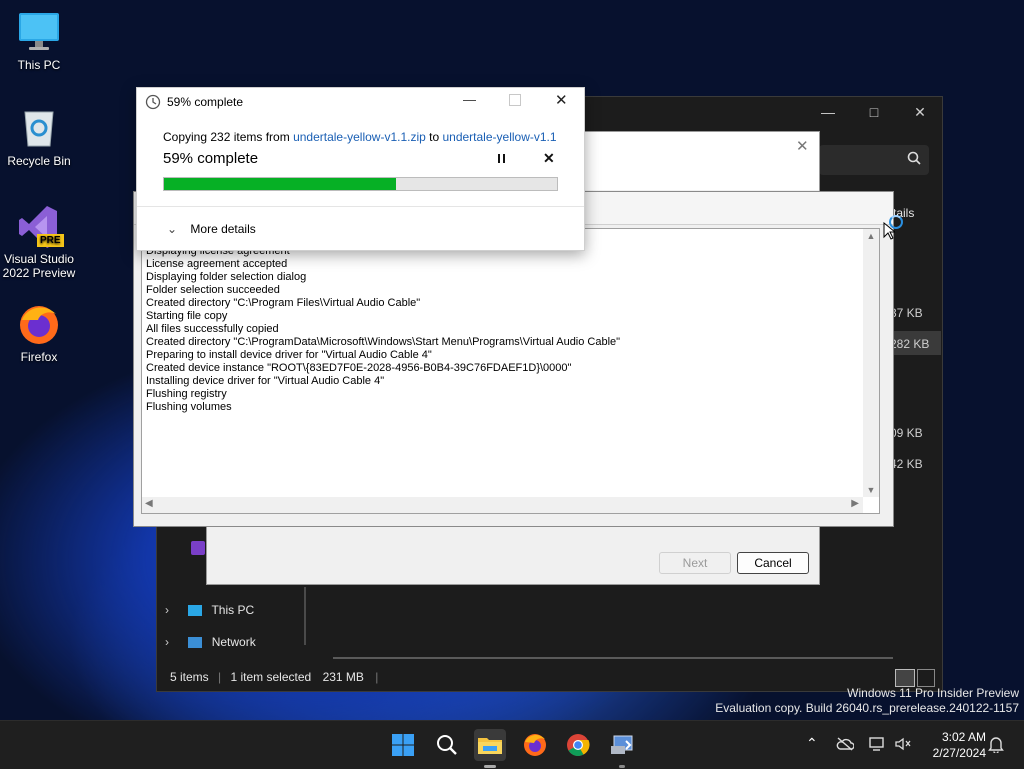 This screenshot has width=1024, height=769. I want to click on desktop-icon-label: Visual Studio, so click(39, 259).